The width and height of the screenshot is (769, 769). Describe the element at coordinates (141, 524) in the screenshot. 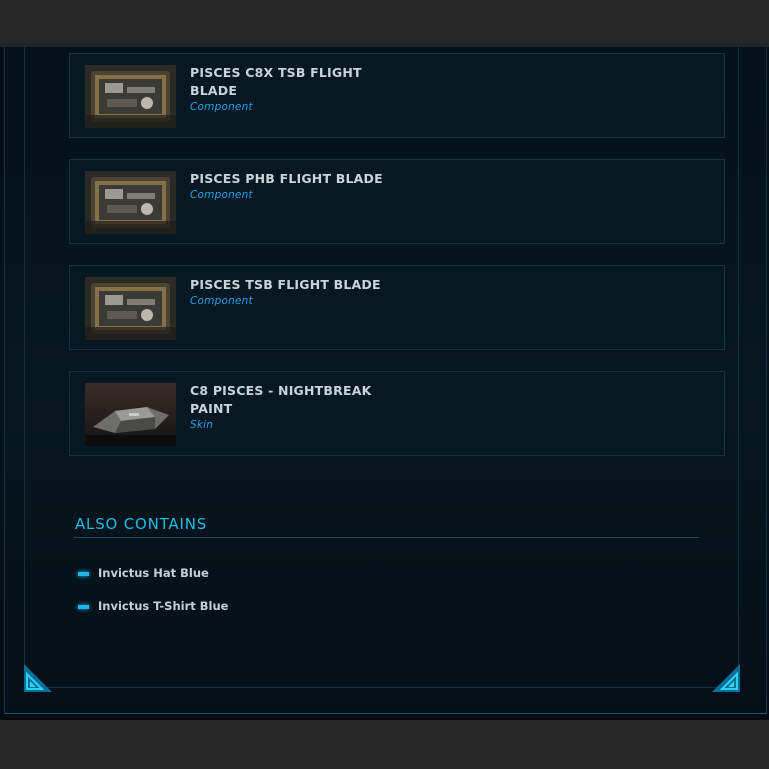

I see `section-title: ALSO CONTAINS` at that location.